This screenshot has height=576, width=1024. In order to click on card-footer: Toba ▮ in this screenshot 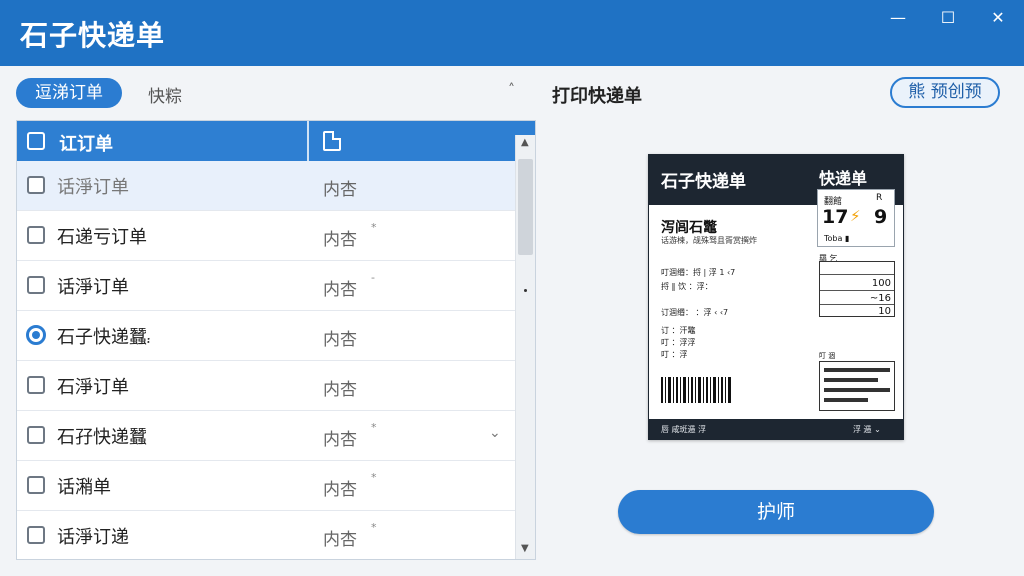, I will do `click(837, 238)`.